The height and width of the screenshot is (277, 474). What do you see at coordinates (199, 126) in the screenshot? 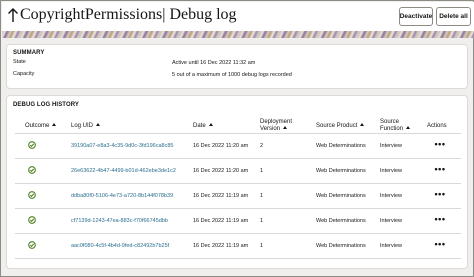
I see `col-date-label: Date` at bounding box center [199, 126].